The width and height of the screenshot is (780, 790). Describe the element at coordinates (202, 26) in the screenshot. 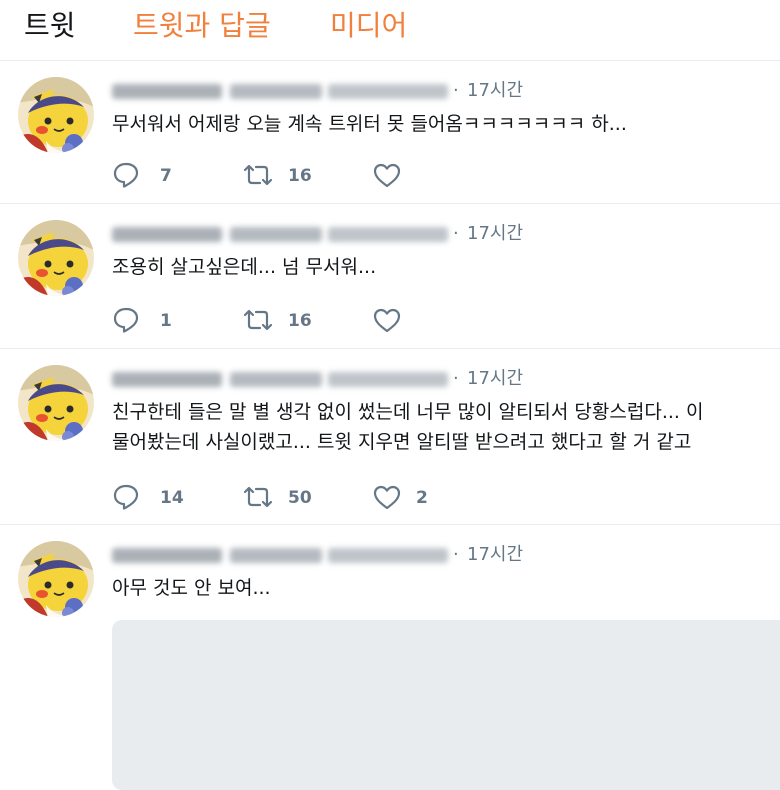

I see `tab-tweets-and-replies: 트윗과 답글` at that location.